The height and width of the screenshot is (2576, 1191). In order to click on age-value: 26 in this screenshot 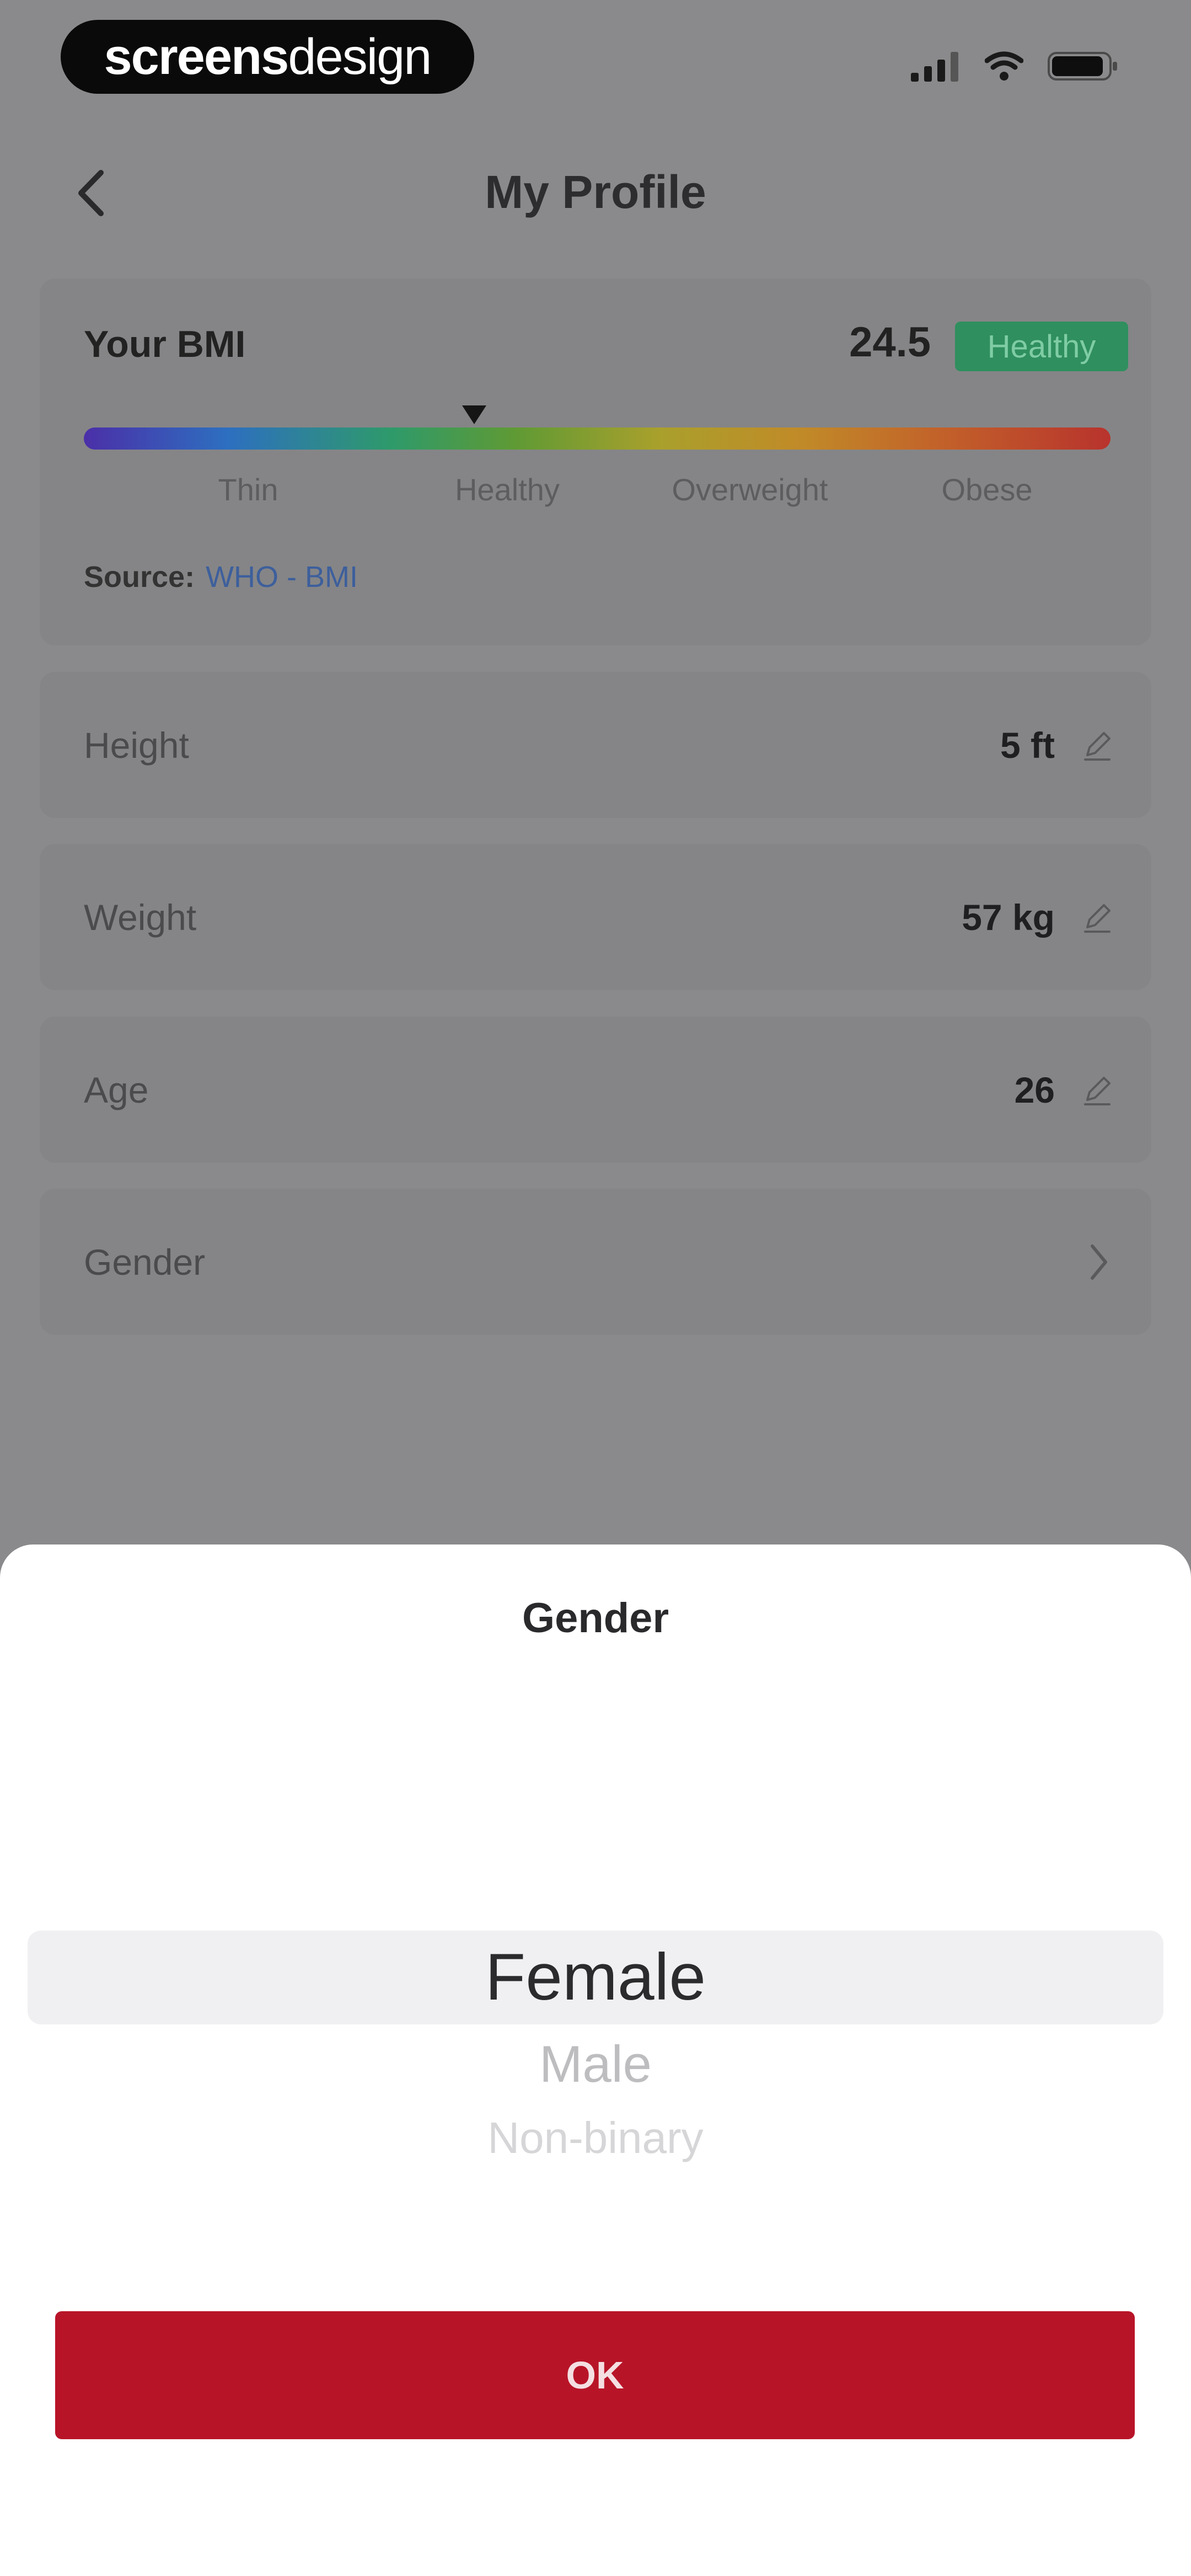, I will do `click(1034, 1089)`.